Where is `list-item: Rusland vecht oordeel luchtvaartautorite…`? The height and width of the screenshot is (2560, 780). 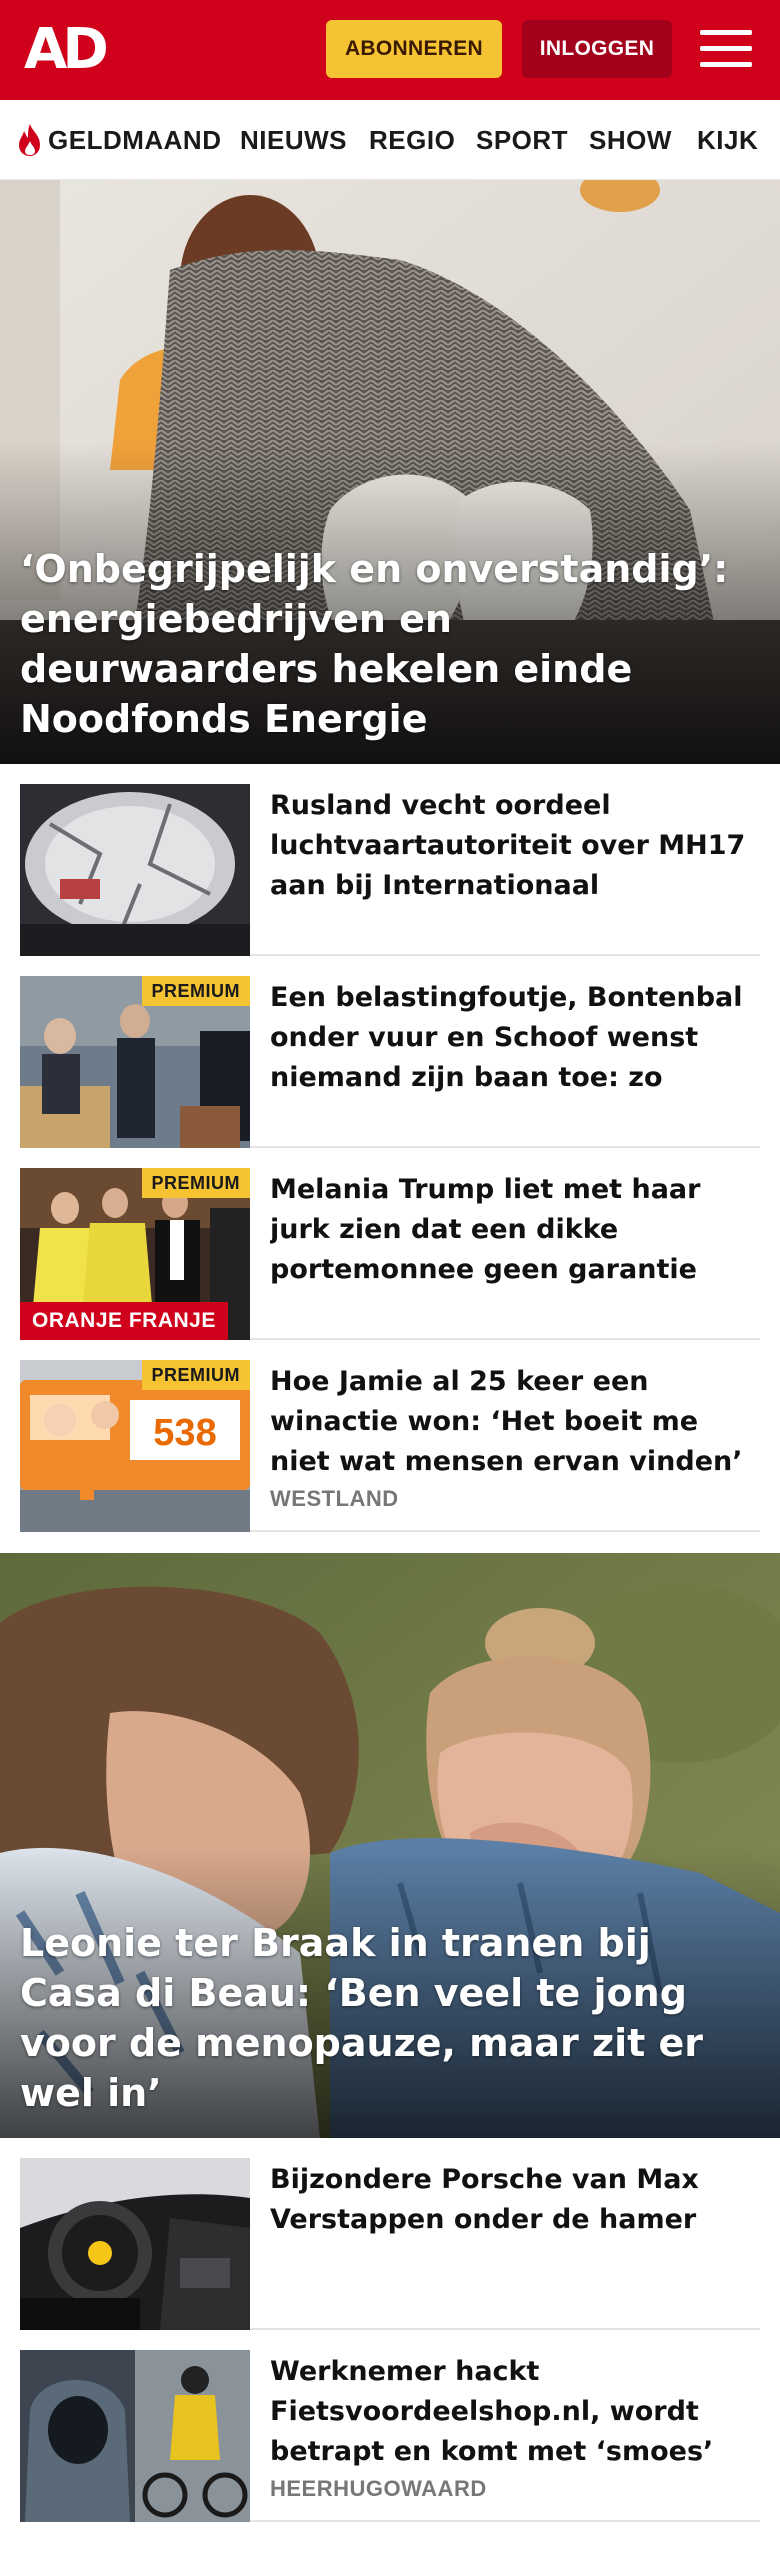
list-item: Rusland vecht oordeel luchtvaartautorite… is located at coordinates (390, 870).